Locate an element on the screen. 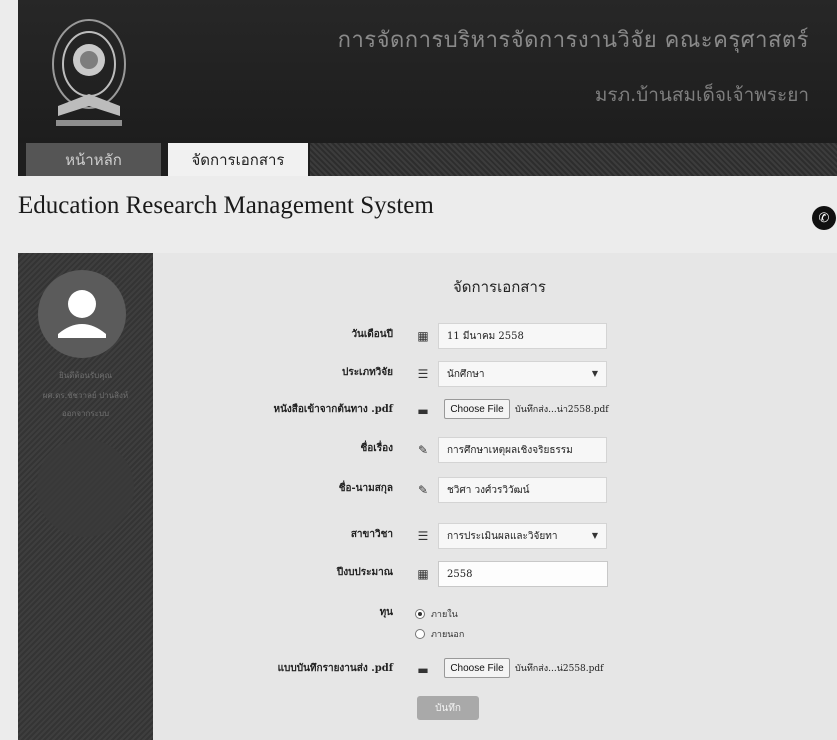 The width and height of the screenshot is (837, 740). name-input: ชวิศา วงศ์วรวิวัฒน์ is located at coordinates (522, 490).